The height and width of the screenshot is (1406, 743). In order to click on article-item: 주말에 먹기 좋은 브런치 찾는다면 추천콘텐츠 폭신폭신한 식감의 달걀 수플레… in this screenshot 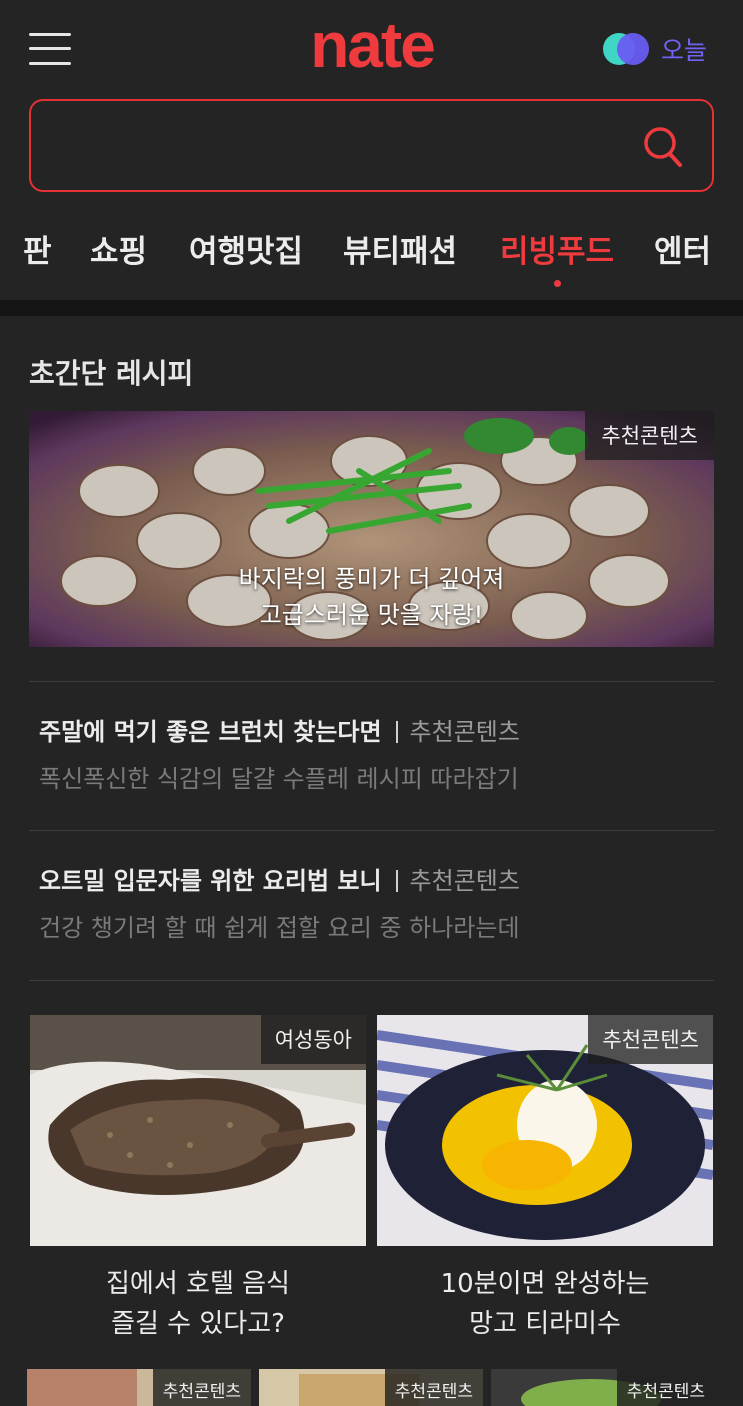, I will do `click(369, 755)`.